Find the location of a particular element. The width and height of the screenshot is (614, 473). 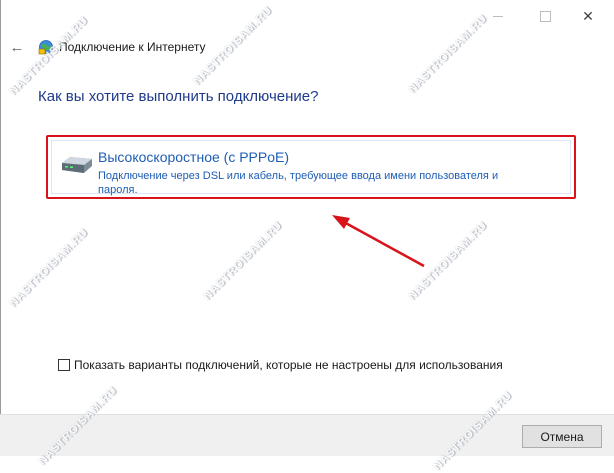

option-title: Высокоскоростное (с PPPoE) is located at coordinates (194, 157).